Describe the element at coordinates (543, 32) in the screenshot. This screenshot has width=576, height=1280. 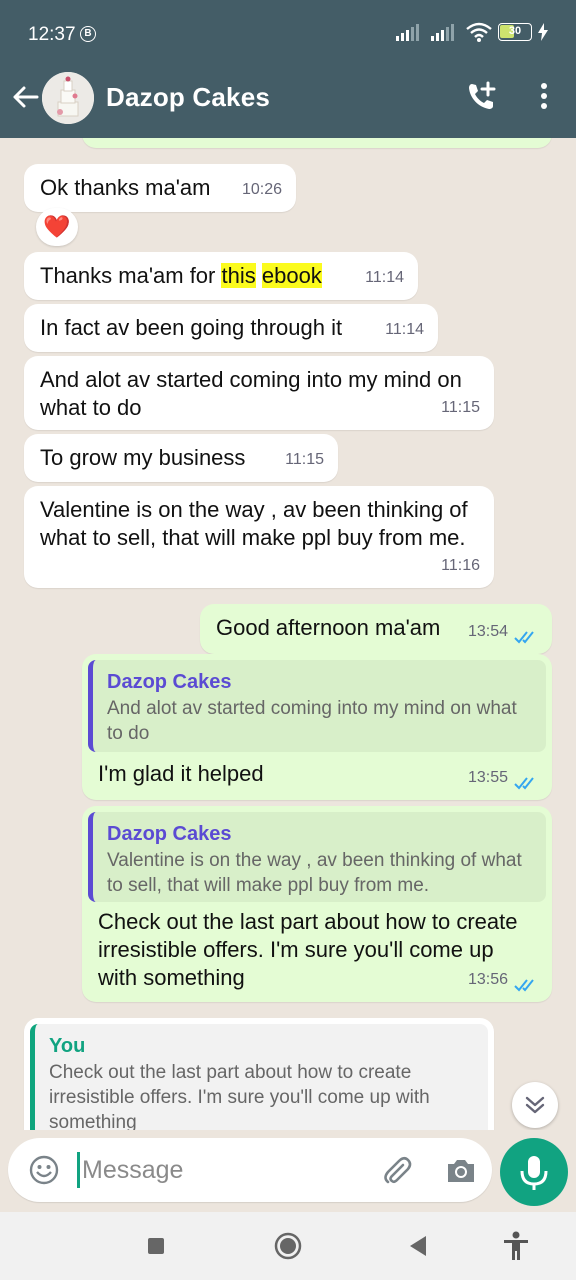
I see `charging-icon` at that location.